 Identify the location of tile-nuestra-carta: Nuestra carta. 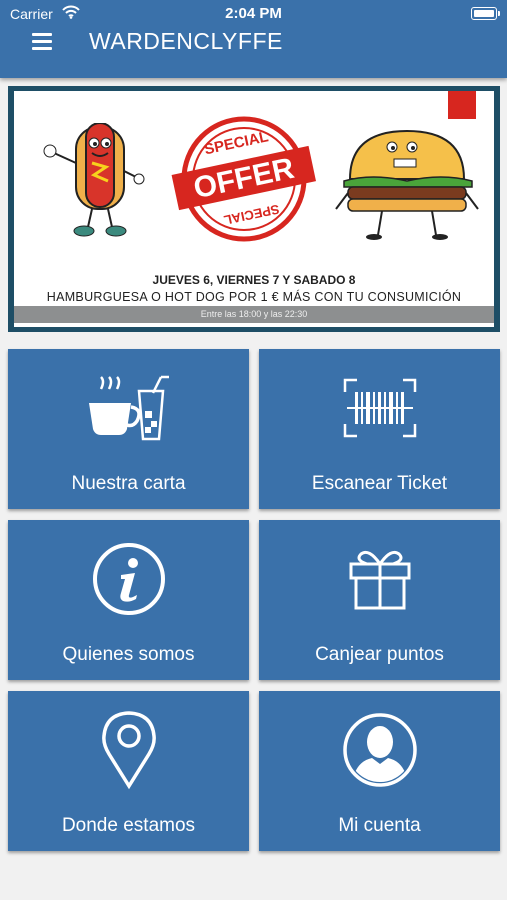
(128, 429).